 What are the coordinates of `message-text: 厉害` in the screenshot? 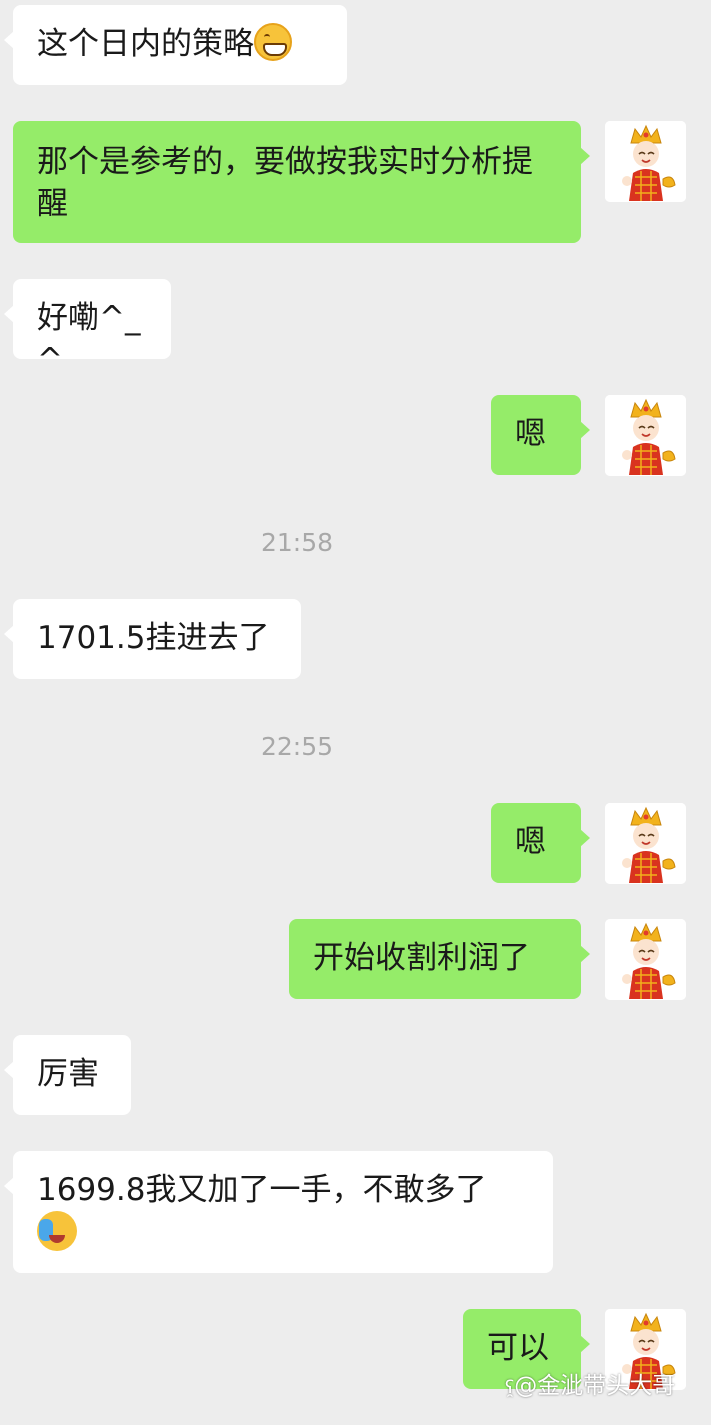 It's located at (68, 1074).